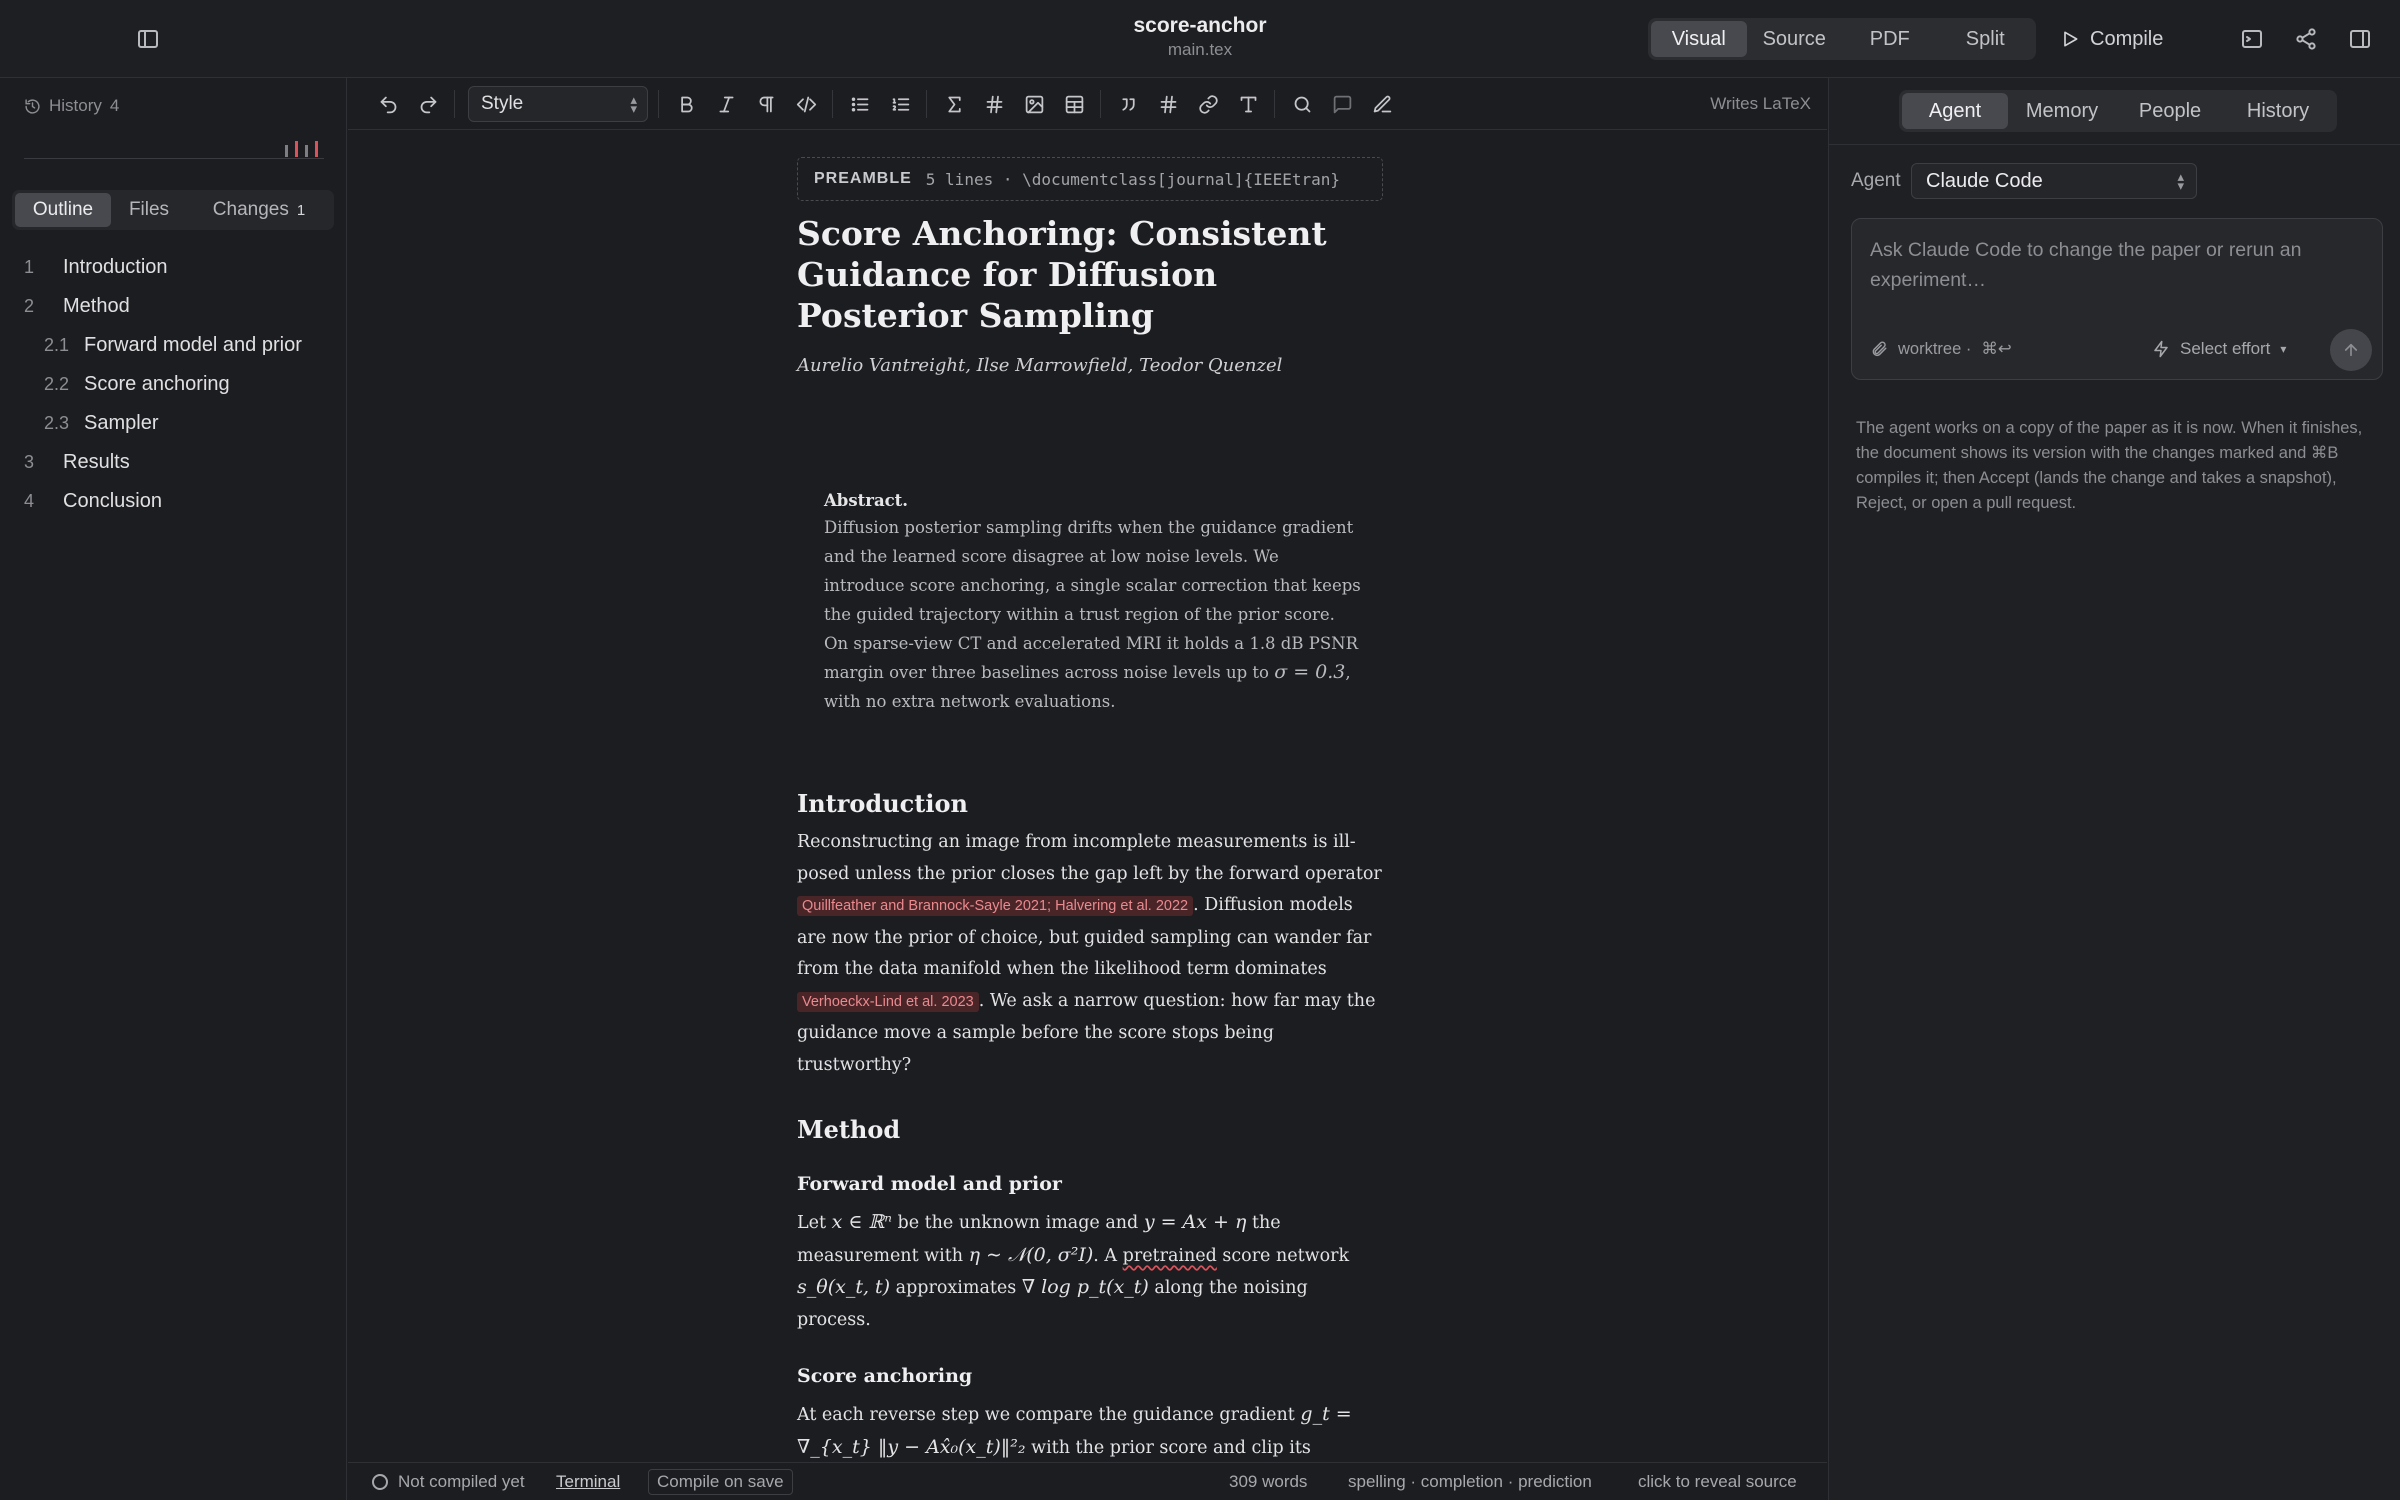  Describe the element at coordinates (862, 1222) in the screenshot. I see `inline-math: x ∈ ℝⁿ` at that location.